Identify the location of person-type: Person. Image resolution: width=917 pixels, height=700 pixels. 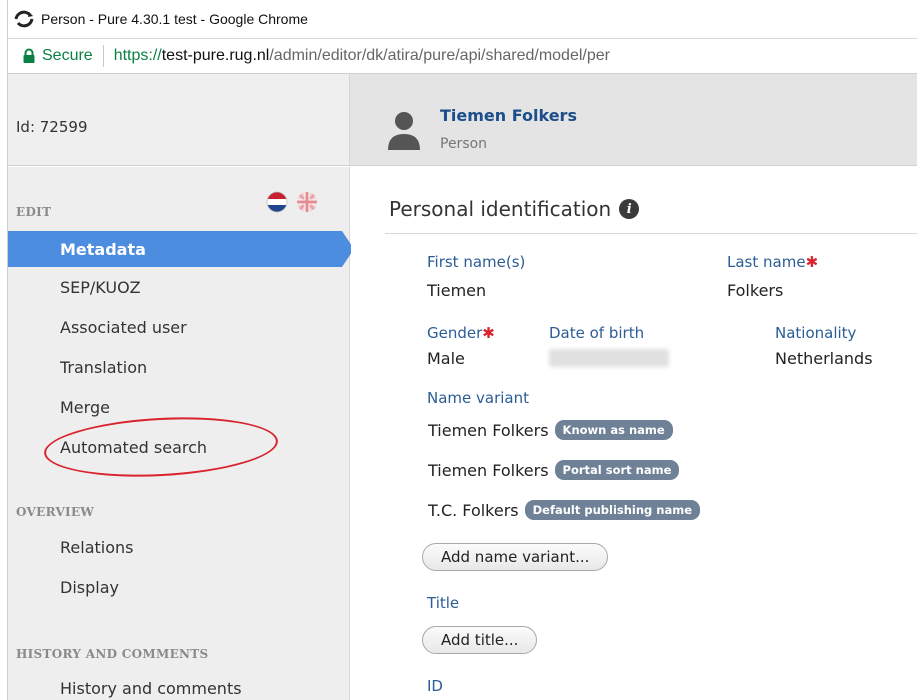
(464, 144).